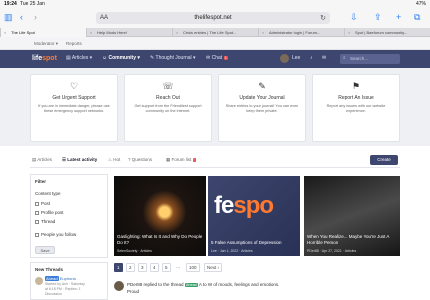  I want to click on thread-title: A to W of moods, feelings and emotions., so click(239, 284).